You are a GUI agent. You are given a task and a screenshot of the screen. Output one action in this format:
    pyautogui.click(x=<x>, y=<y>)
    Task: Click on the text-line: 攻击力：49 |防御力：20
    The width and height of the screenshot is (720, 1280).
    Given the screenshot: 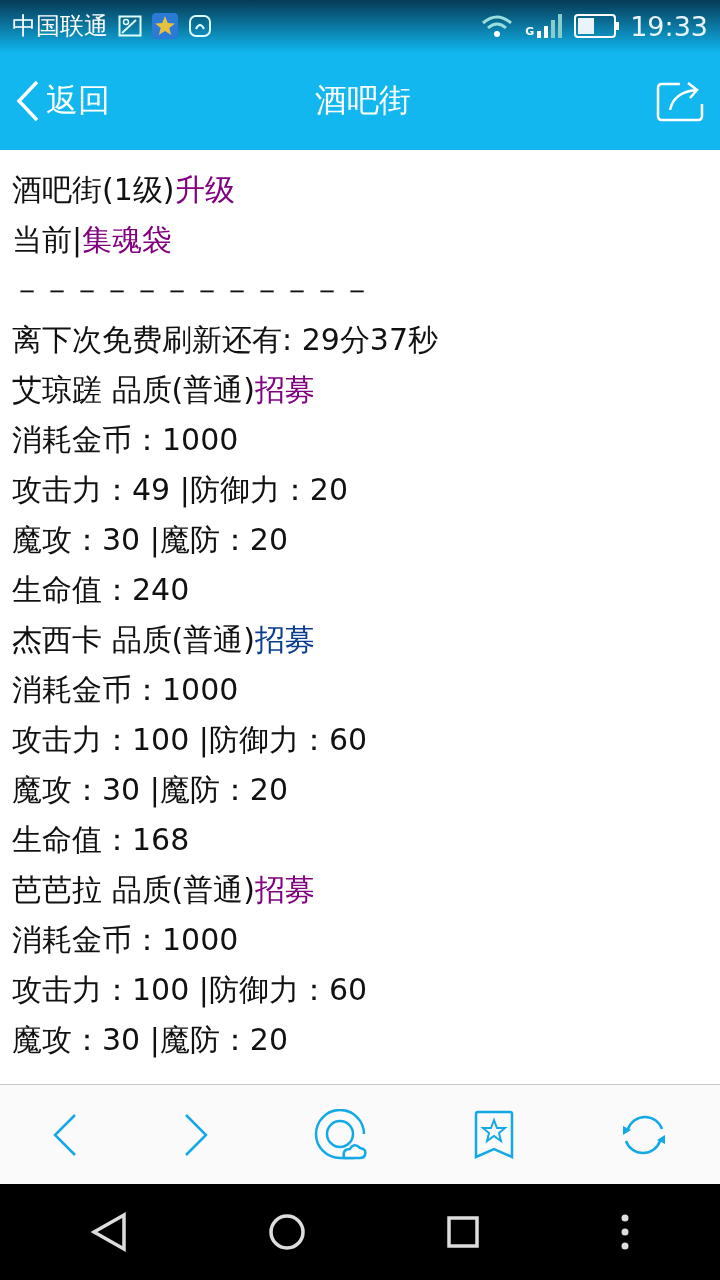 What is the action you would take?
    pyautogui.click(x=180, y=490)
    